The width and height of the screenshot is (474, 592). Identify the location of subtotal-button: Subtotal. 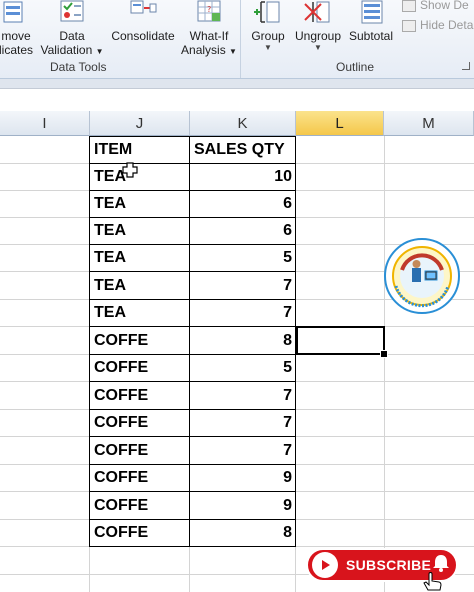
(371, 21).